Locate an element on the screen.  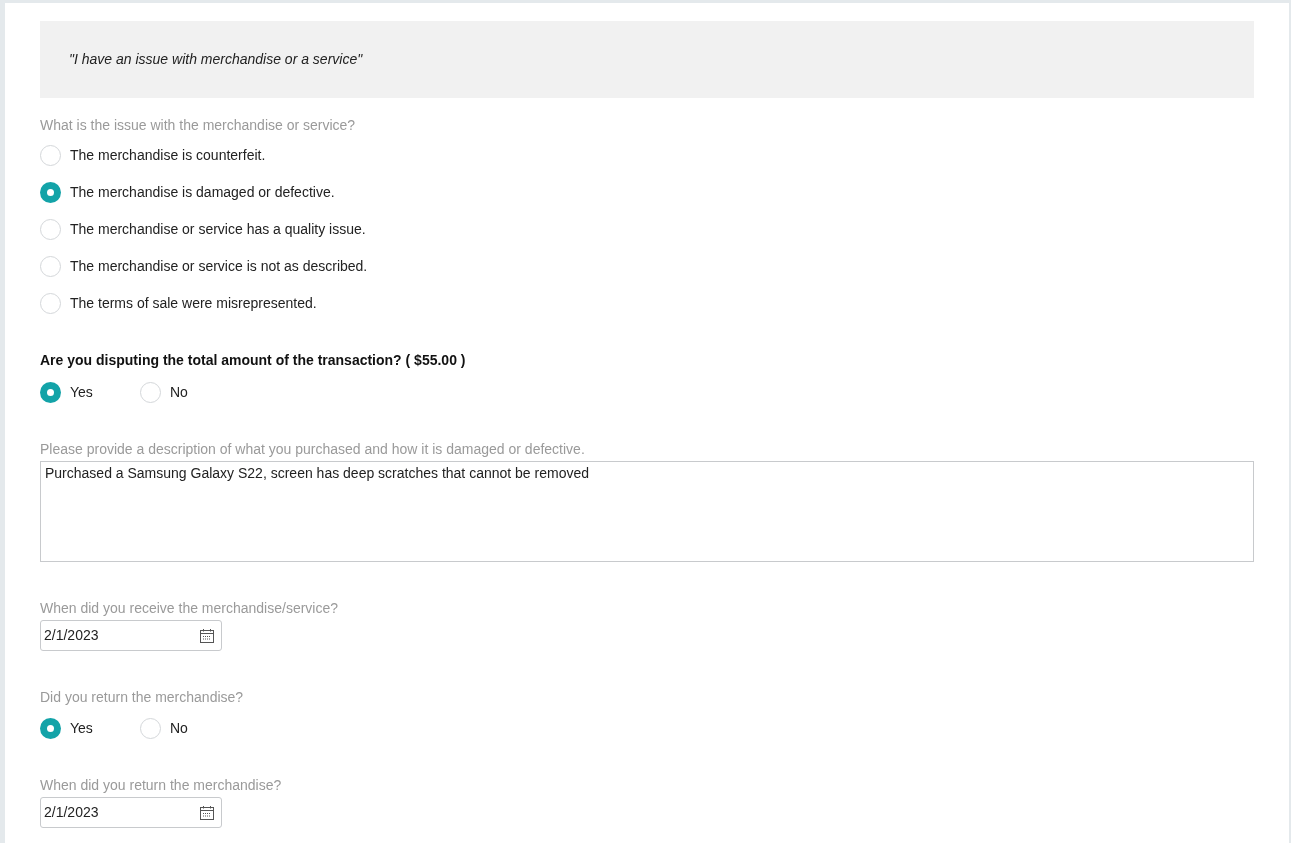
question-label: What is the issue with the merchandise or service? is located at coordinates (198, 125).